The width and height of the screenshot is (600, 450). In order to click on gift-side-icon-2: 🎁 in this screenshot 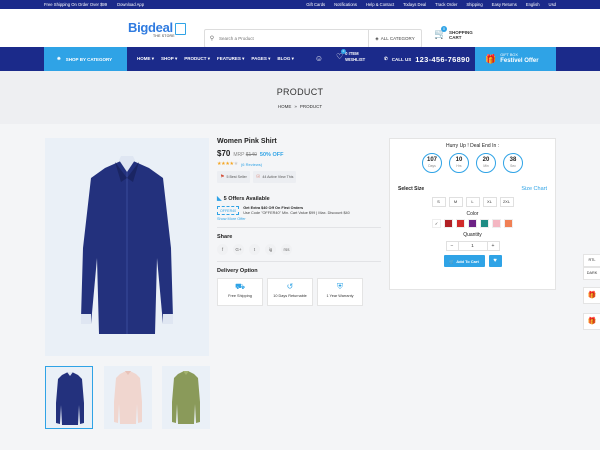, I will do `click(591, 321)`.